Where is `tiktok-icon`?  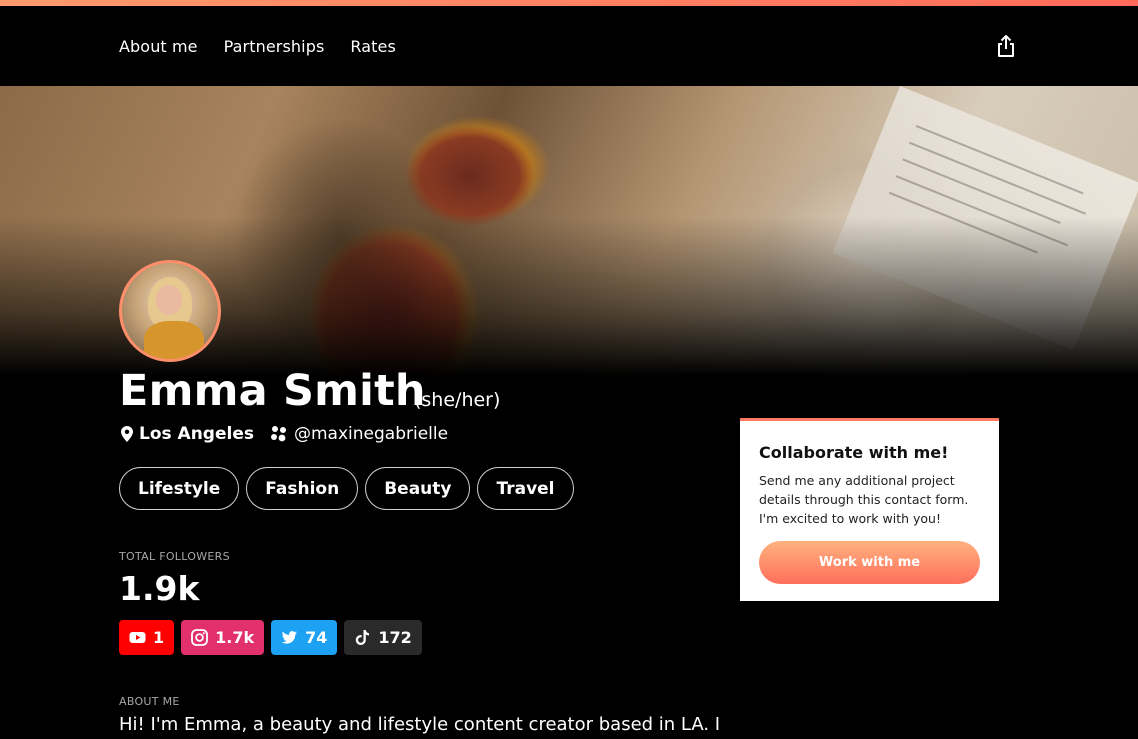
tiktok-icon is located at coordinates (363, 637).